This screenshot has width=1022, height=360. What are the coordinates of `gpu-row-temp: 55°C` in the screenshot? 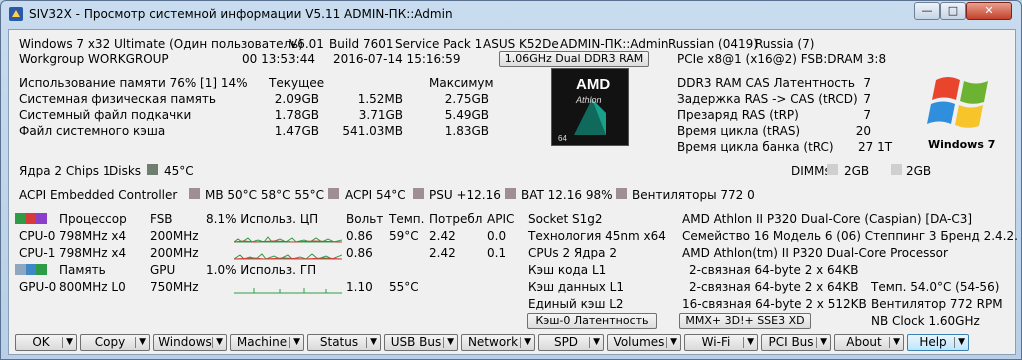 It's located at (404, 287).